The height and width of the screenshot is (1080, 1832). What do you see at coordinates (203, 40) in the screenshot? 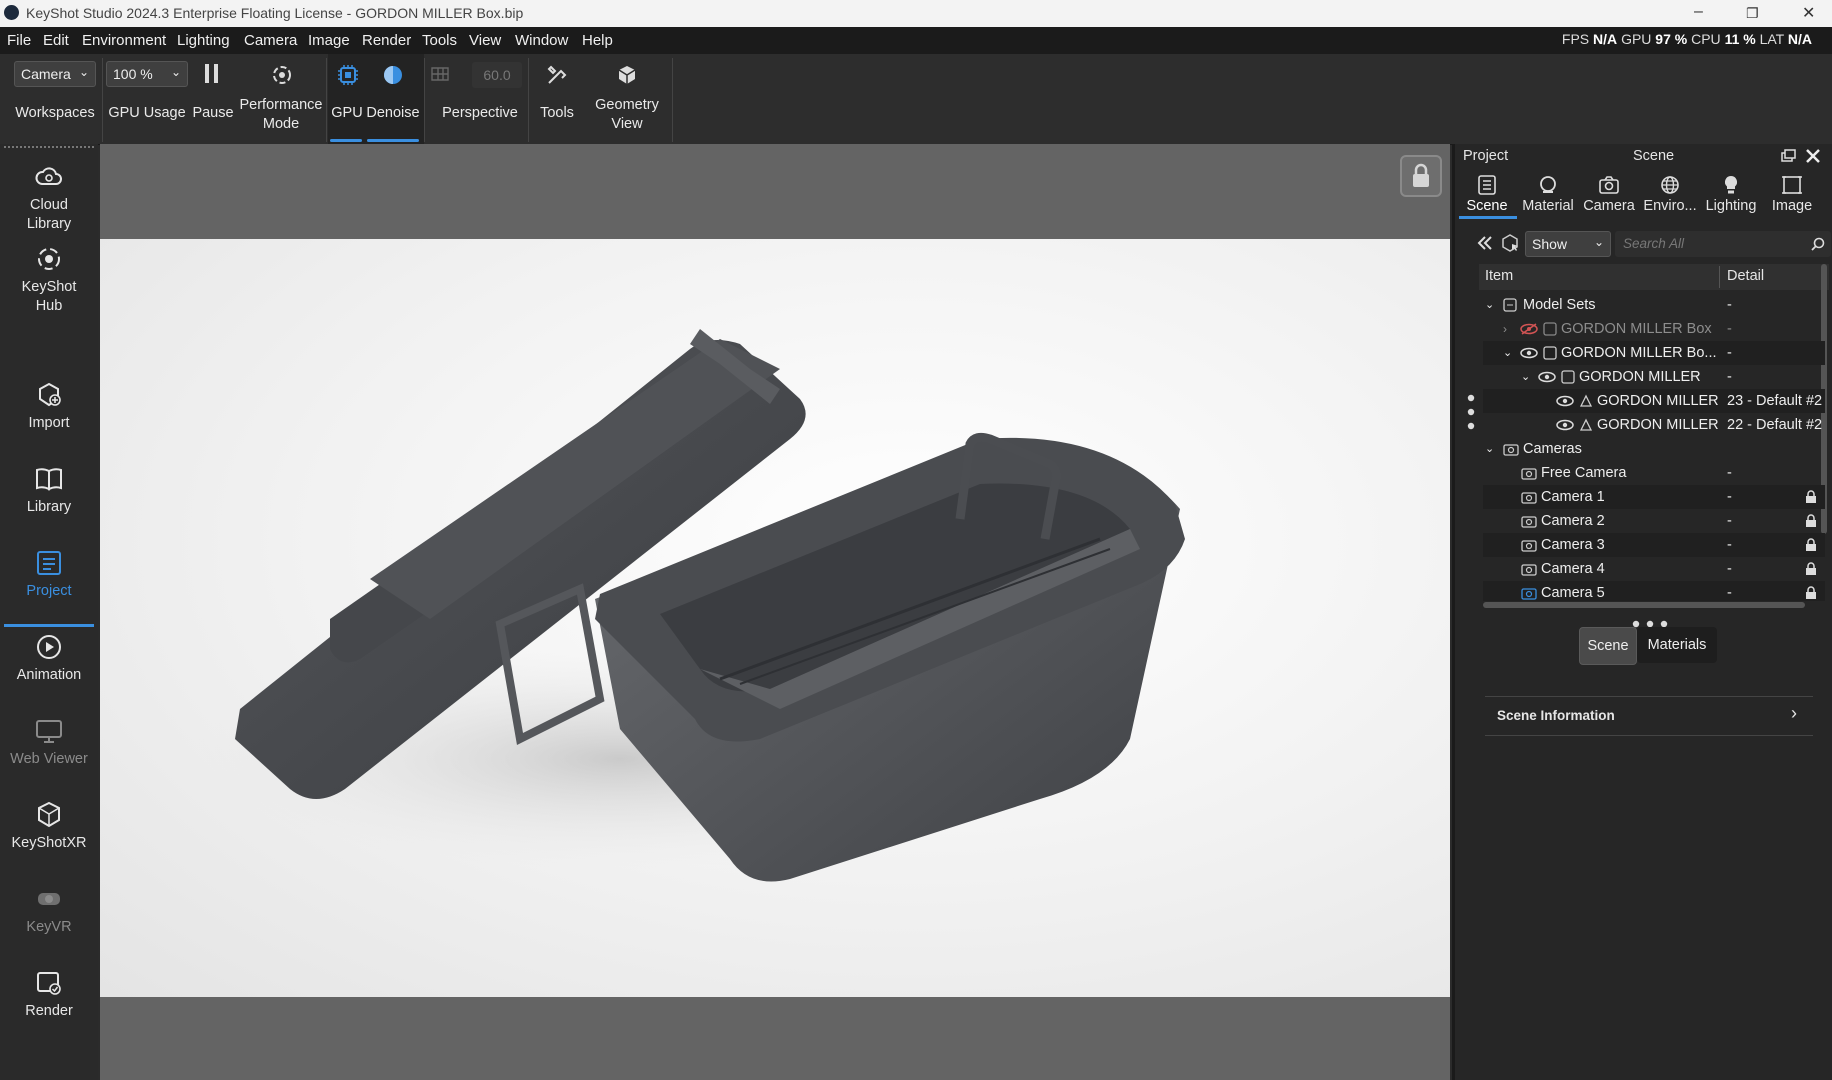
I see `menu-lighting: Lighting` at bounding box center [203, 40].